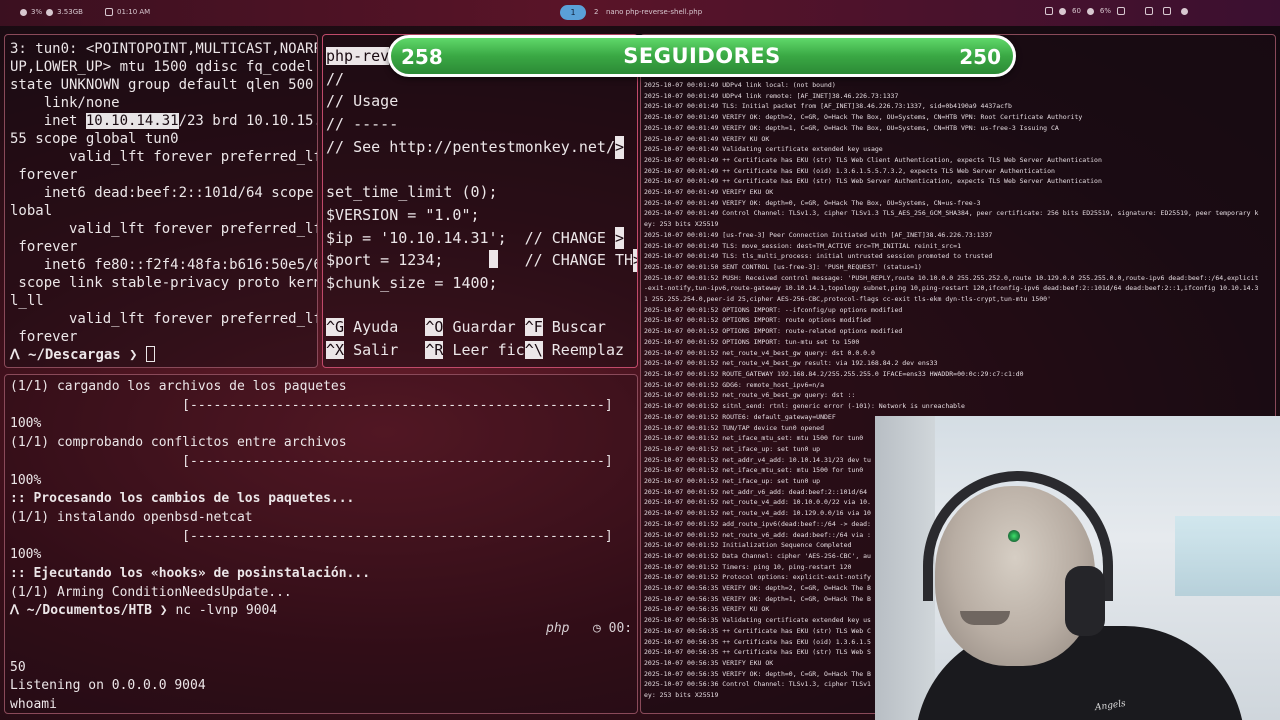  What do you see at coordinates (1105, 11) in the screenshot?
I see `brightness-level: 6%` at bounding box center [1105, 11].